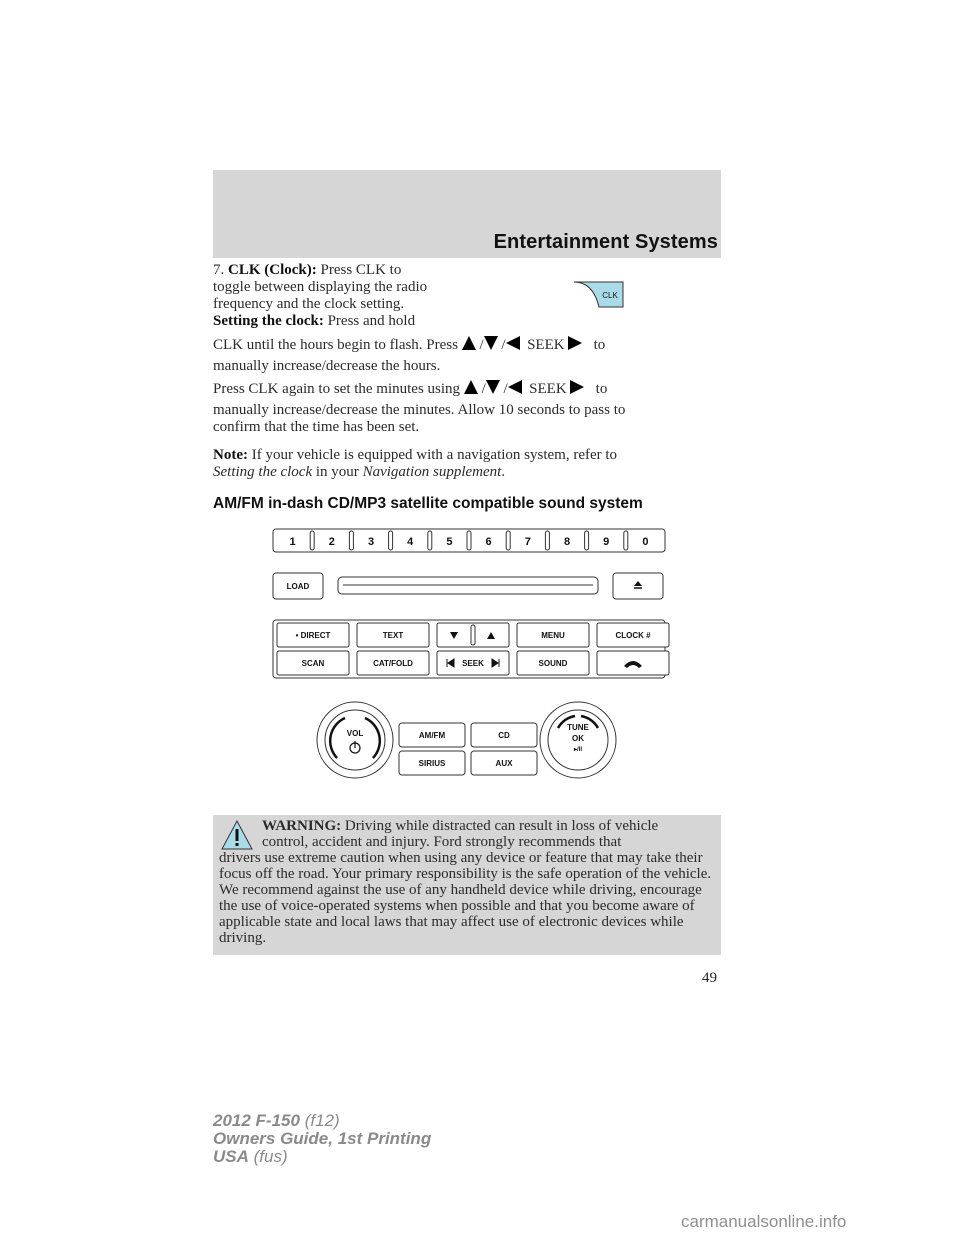 The height and width of the screenshot is (1242, 960). I want to click on instruction-text: manually increase/decrease the hours., so click(327, 366).